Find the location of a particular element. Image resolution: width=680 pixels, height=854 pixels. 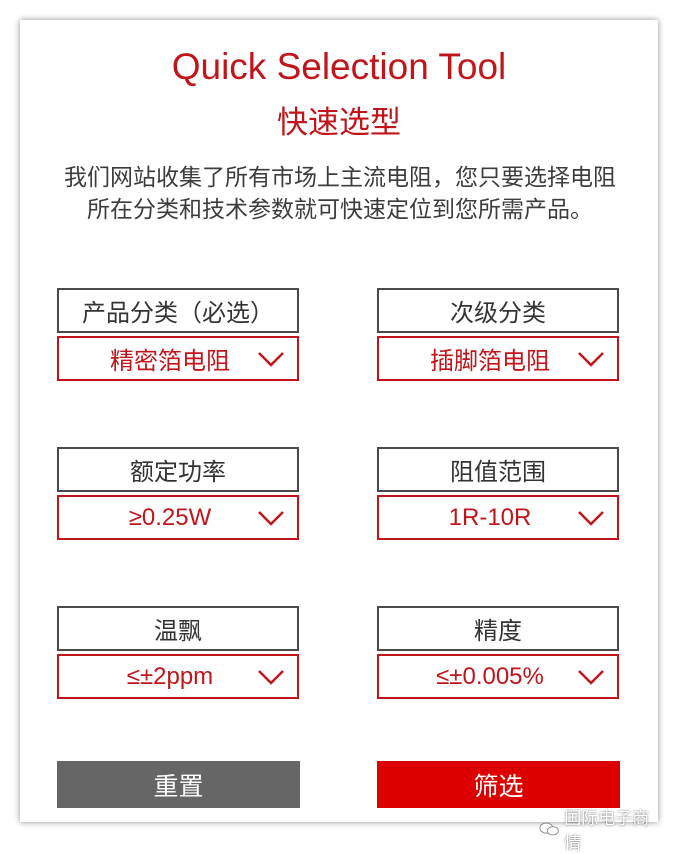

tempco-field: 温飘 ≤±2ppm is located at coordinates (178, 652).